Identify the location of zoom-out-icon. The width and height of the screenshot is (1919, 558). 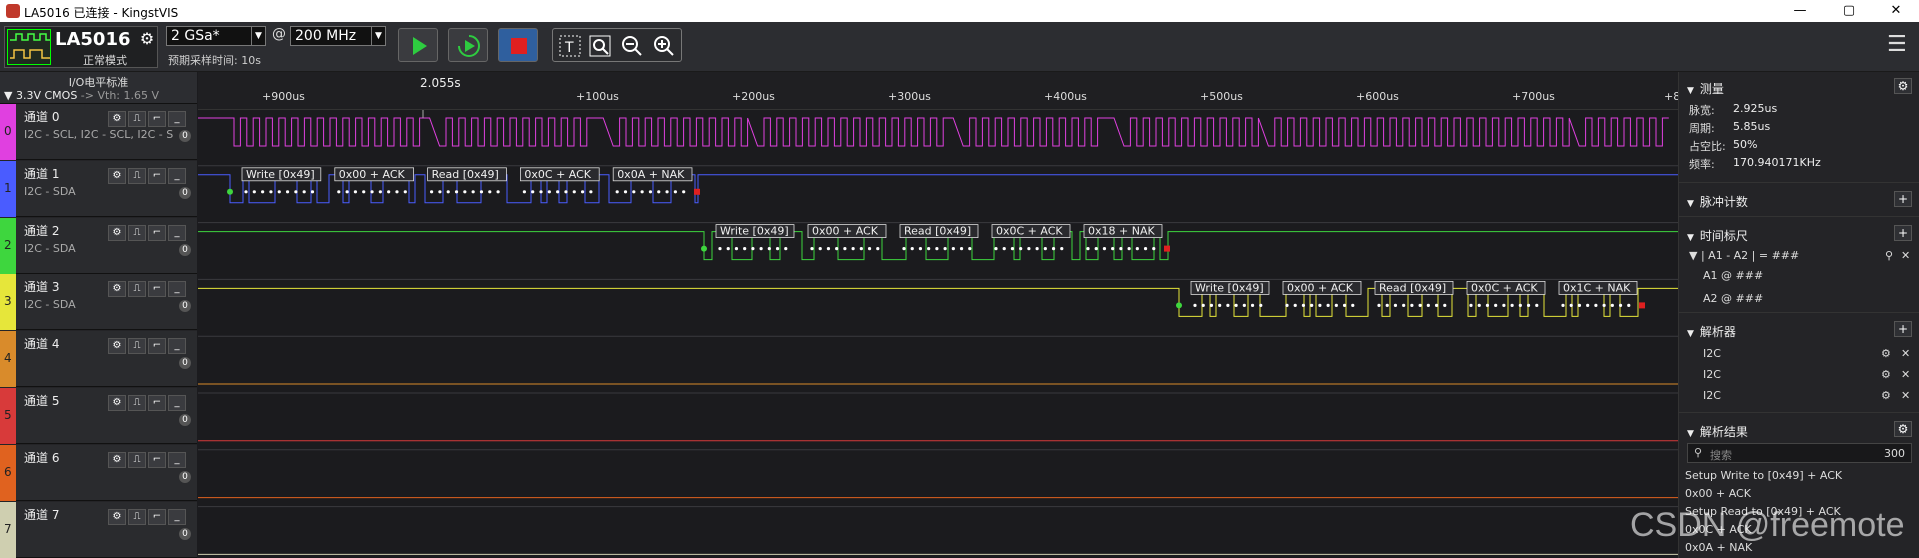
(632, 46).